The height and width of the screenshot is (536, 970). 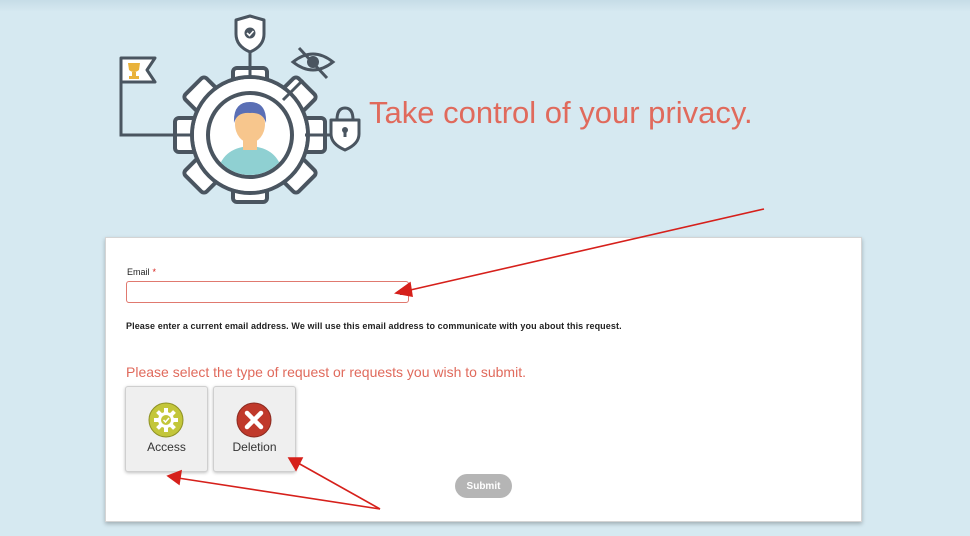 What do you see at coordinates (166, 447) in the screenshot?
I see `access-label: Access` at bounding box center [166, 447].